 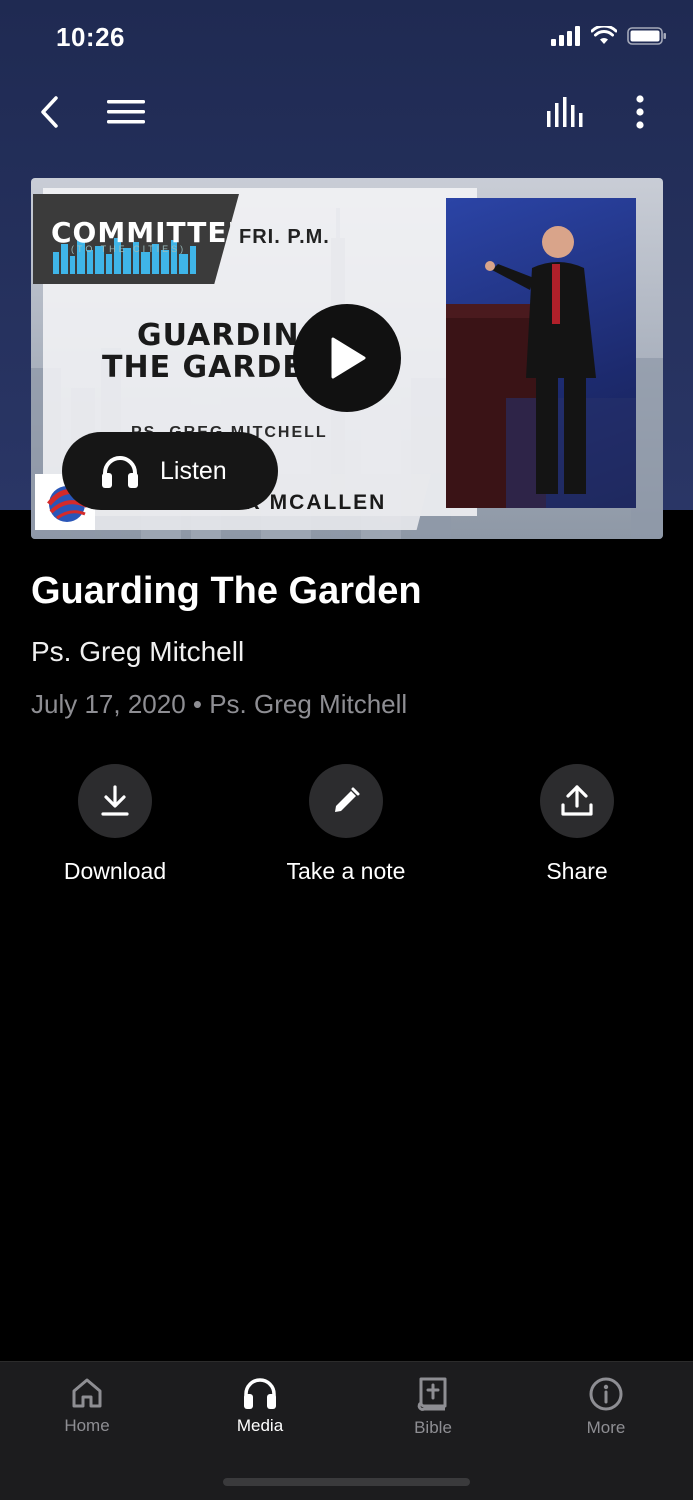 What do you see at coordinates (541, 353) in the screenshot?
I see `speaker-photo` at bounding box center [541, 353].